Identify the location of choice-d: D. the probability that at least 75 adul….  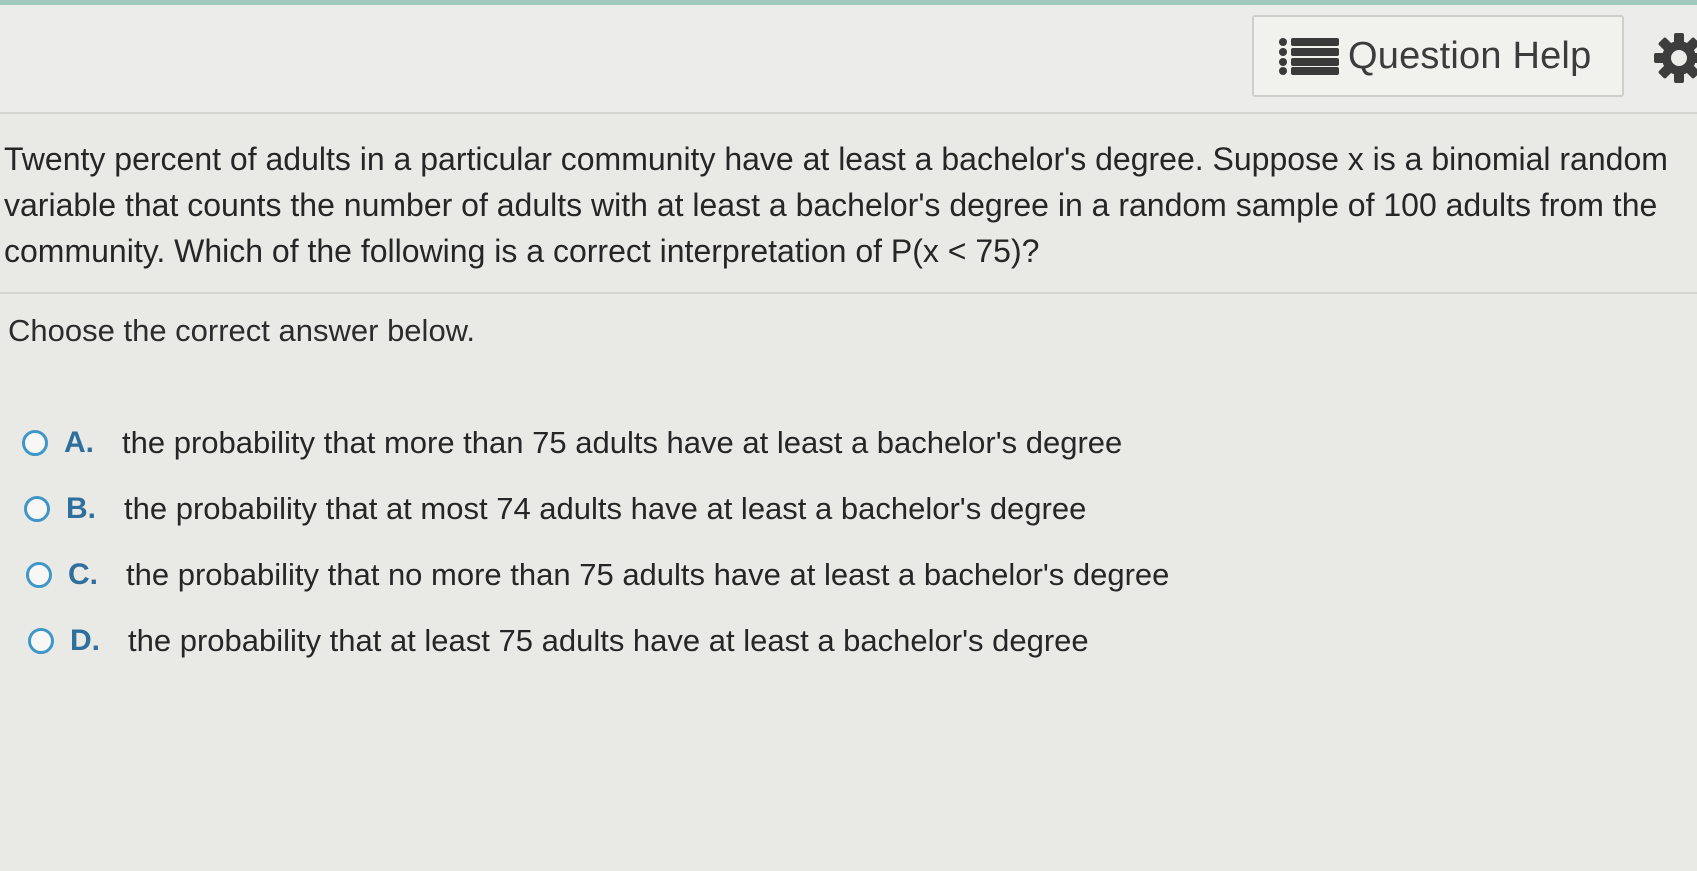
(558, 641).